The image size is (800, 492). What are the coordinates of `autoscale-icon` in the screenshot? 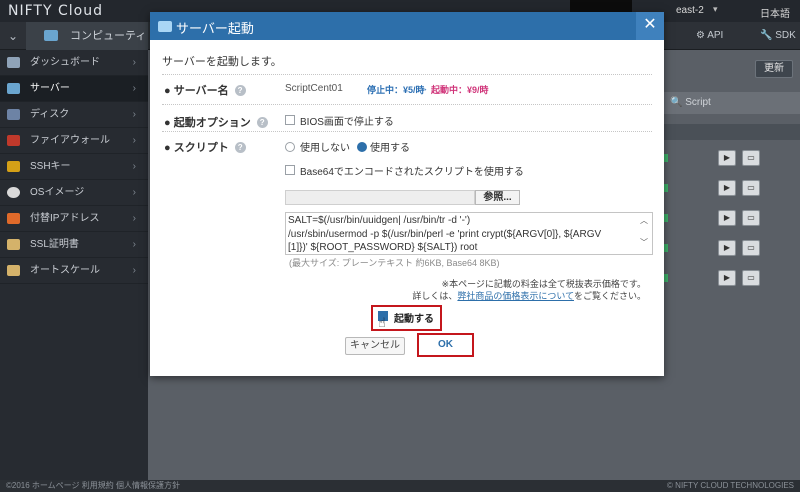 It's located at (13, 270).